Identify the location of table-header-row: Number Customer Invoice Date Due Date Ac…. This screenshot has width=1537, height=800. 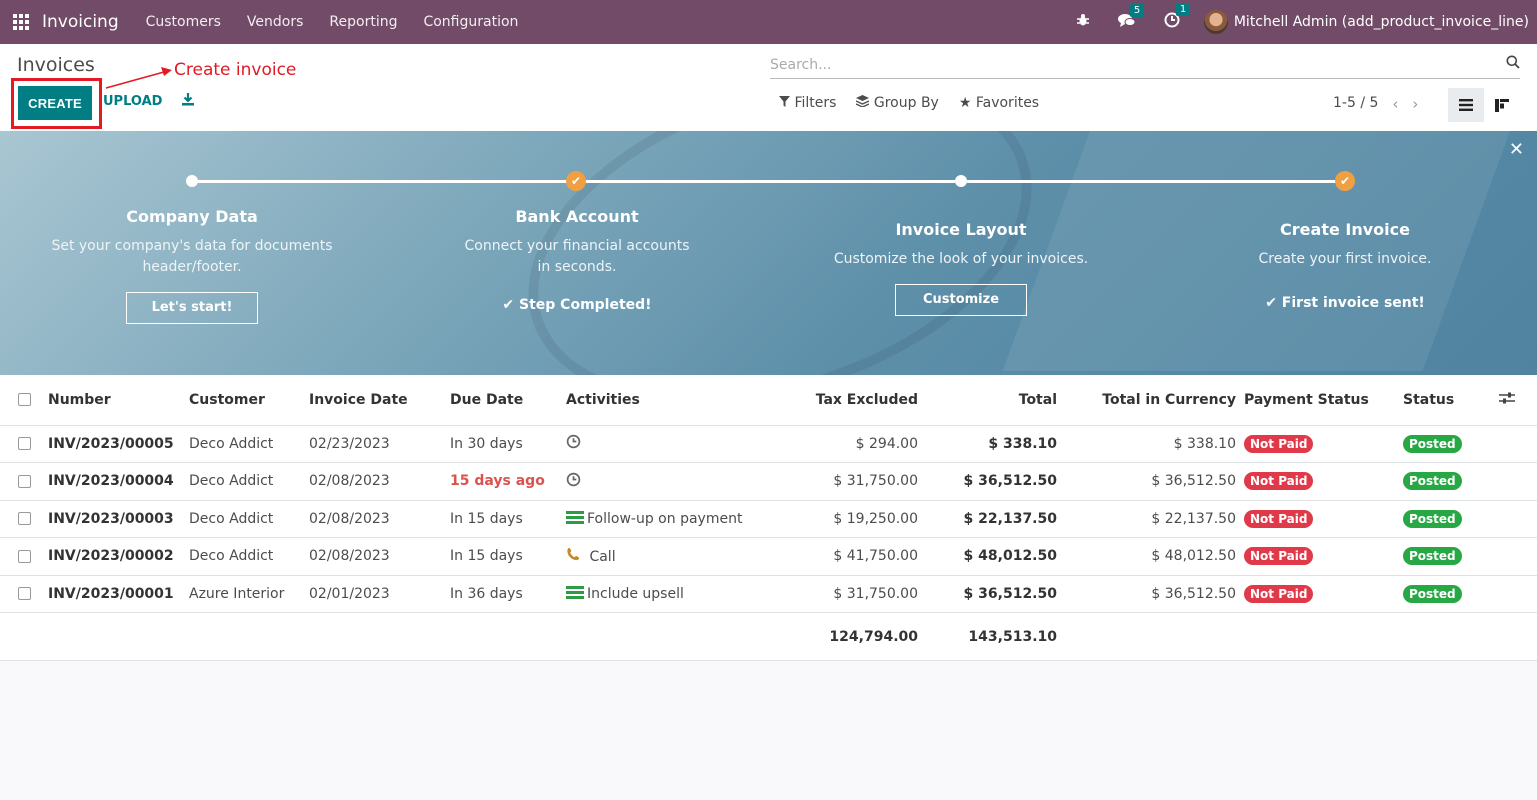
(768, 400).